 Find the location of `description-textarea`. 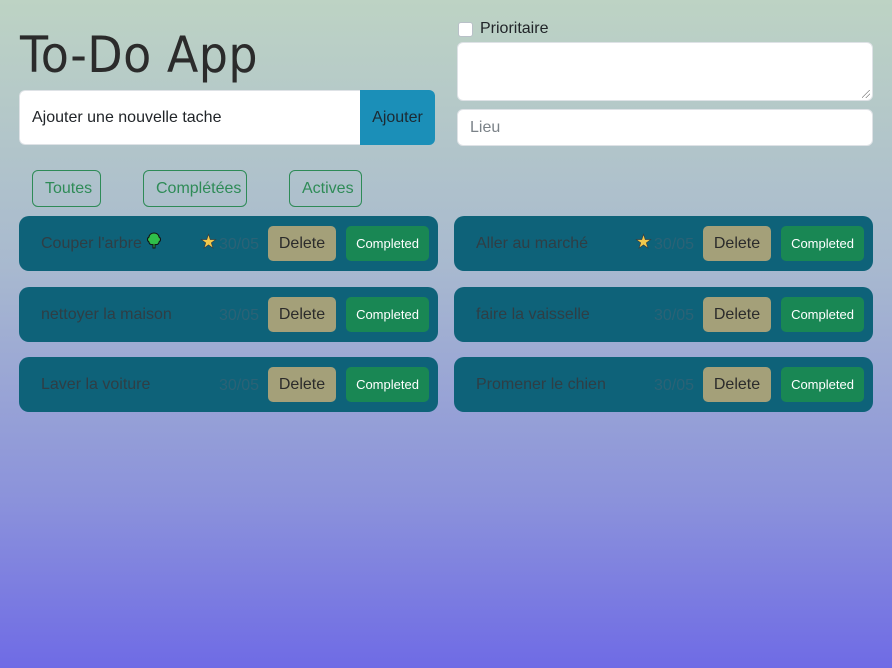

description-textarea is located at coordinates (665, 71).